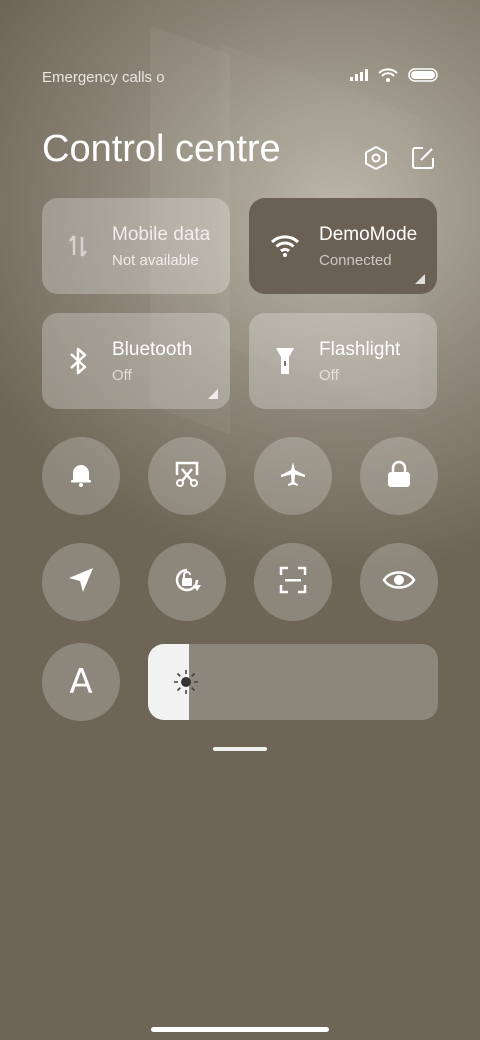 Image resolution: width=480 pixels, height=1040 pixels. I want to click on edit-icon, so click(423, 160).